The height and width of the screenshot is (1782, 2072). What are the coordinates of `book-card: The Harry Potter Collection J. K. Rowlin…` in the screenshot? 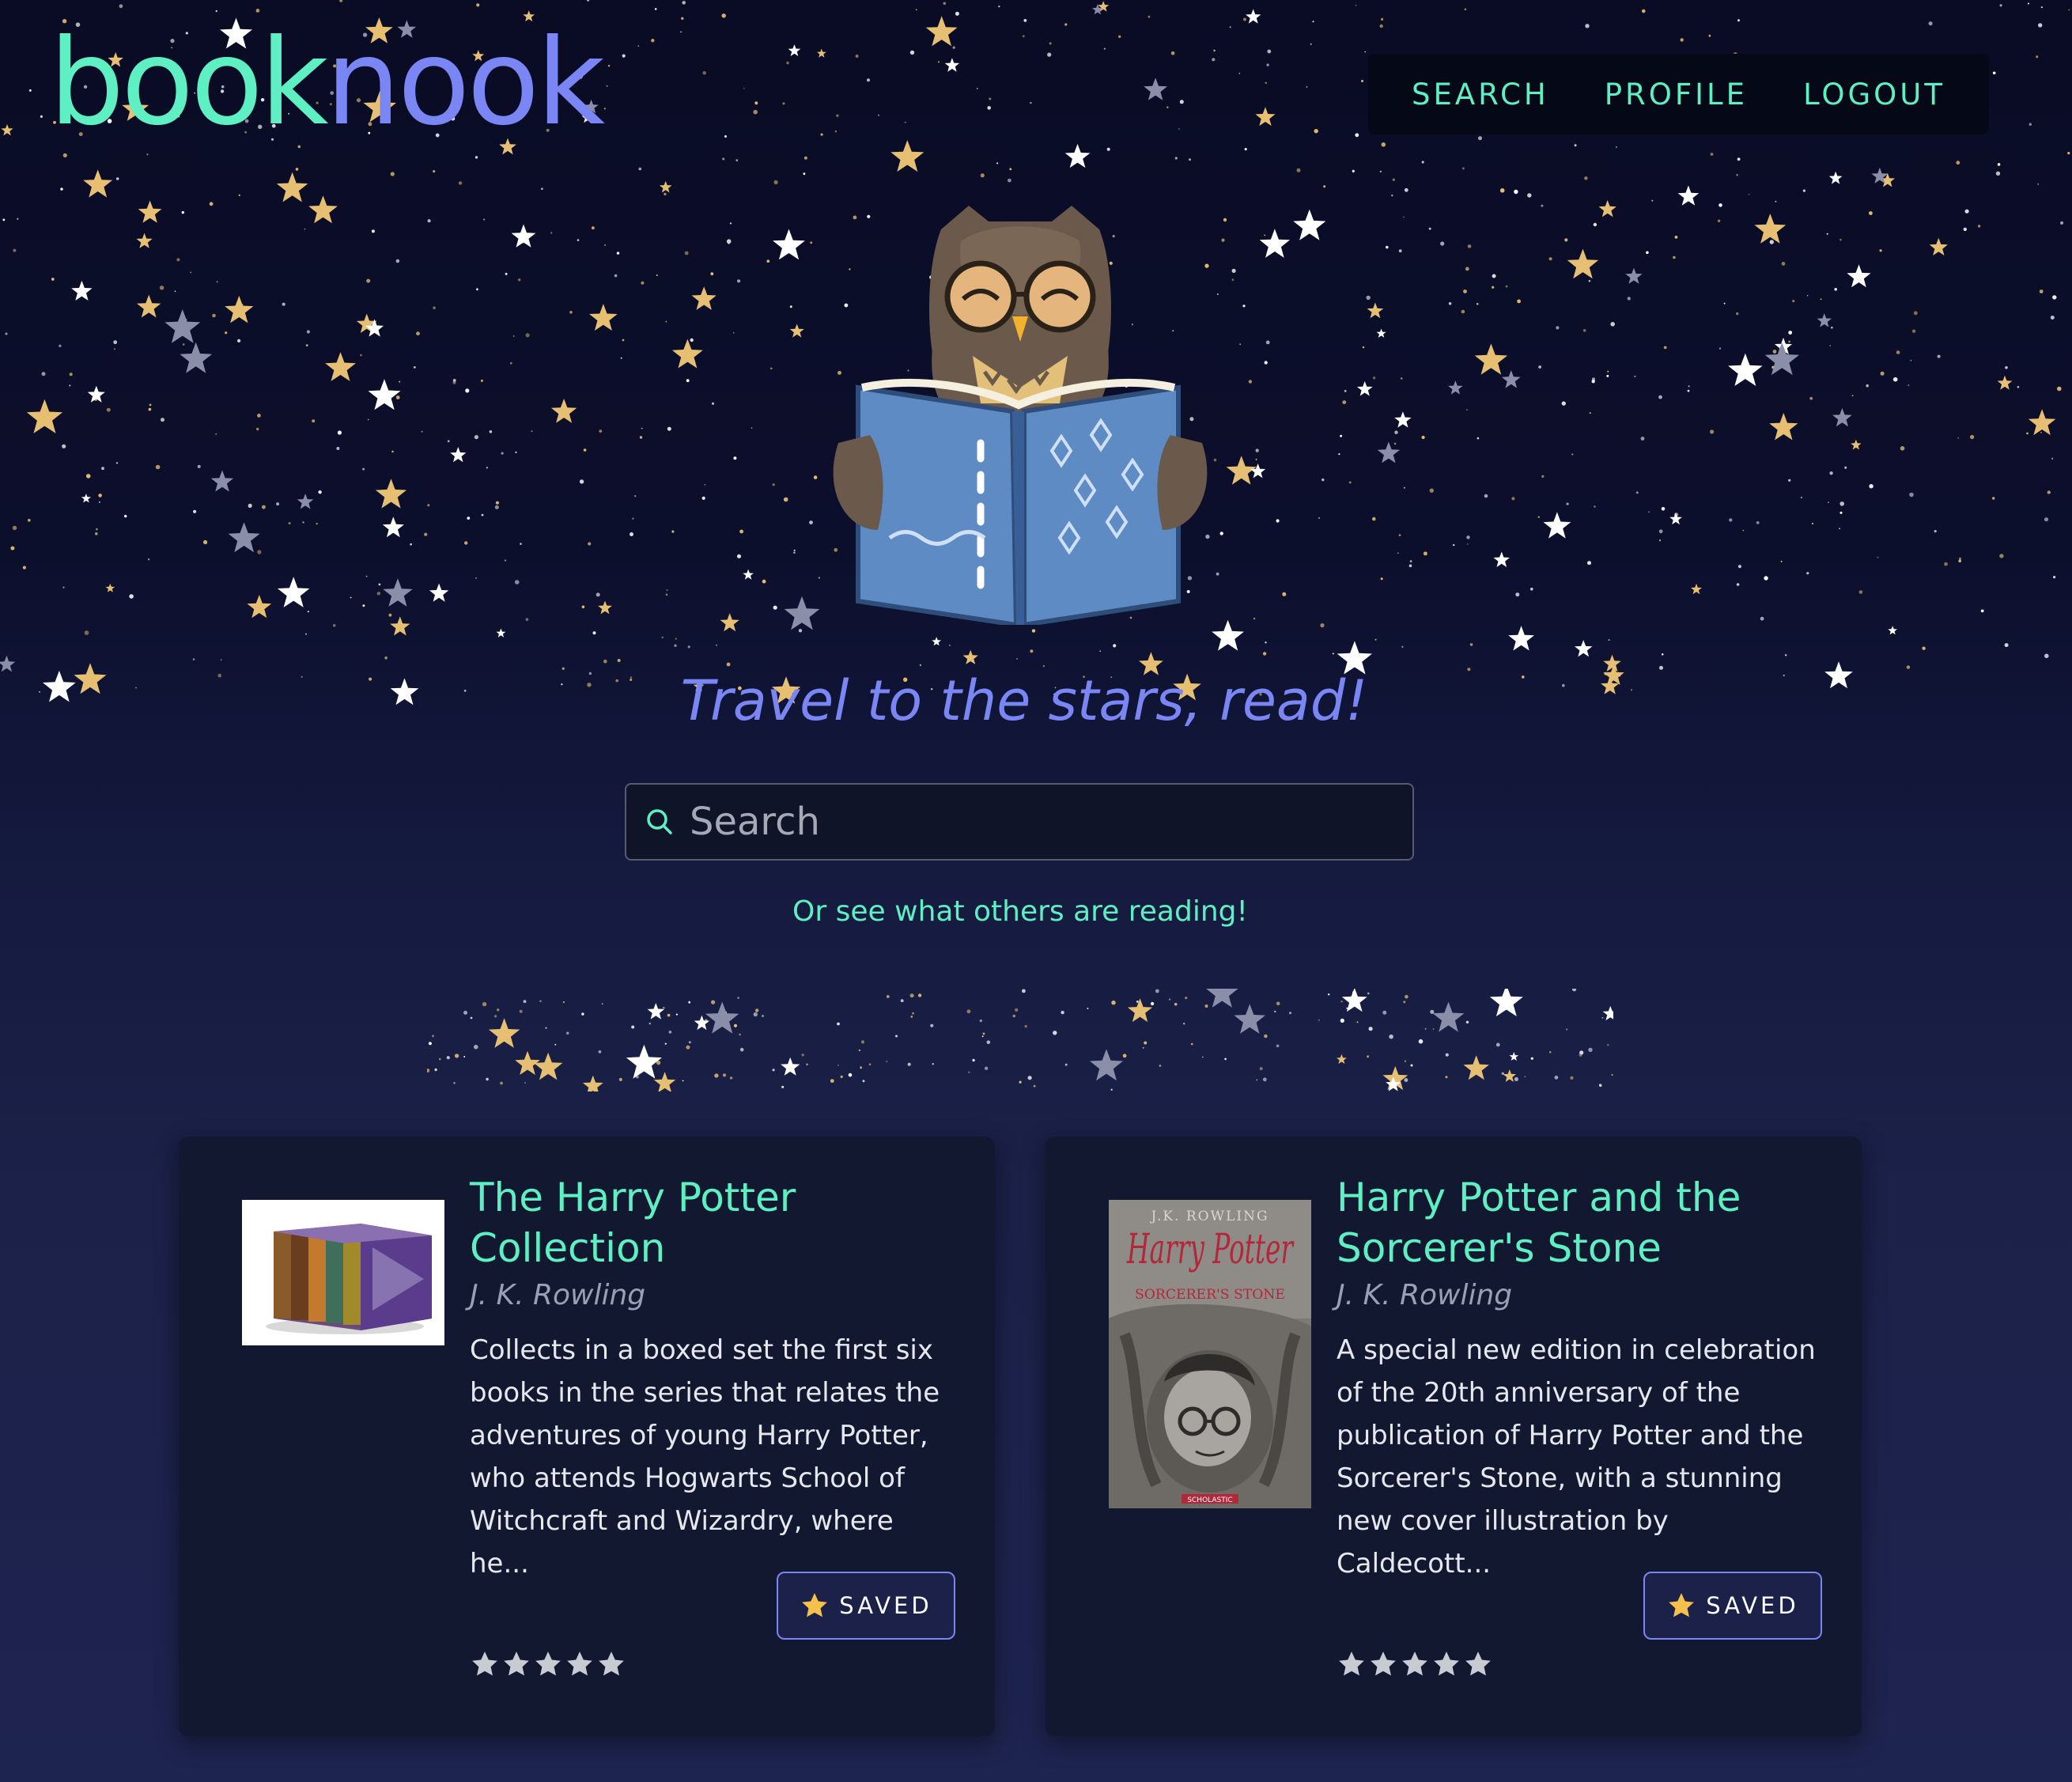 It's located at (587, 1436).